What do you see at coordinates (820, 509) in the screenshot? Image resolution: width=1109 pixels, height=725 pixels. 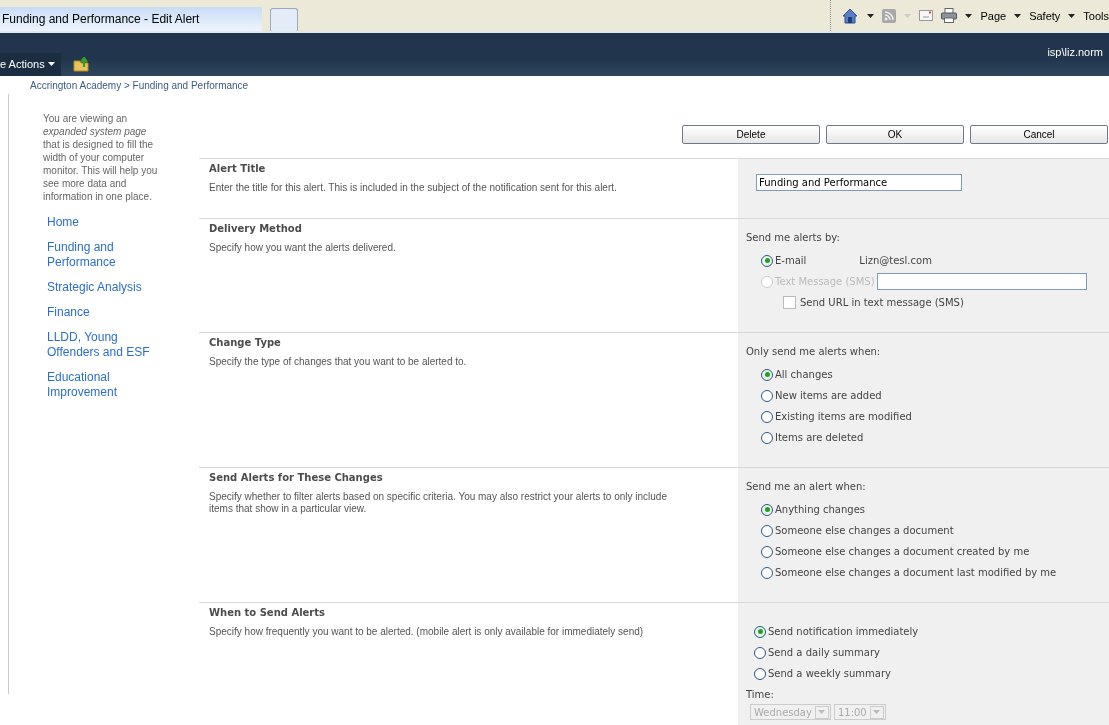 I see `radio-label: Anything changes` at bounding box center [820, 509].